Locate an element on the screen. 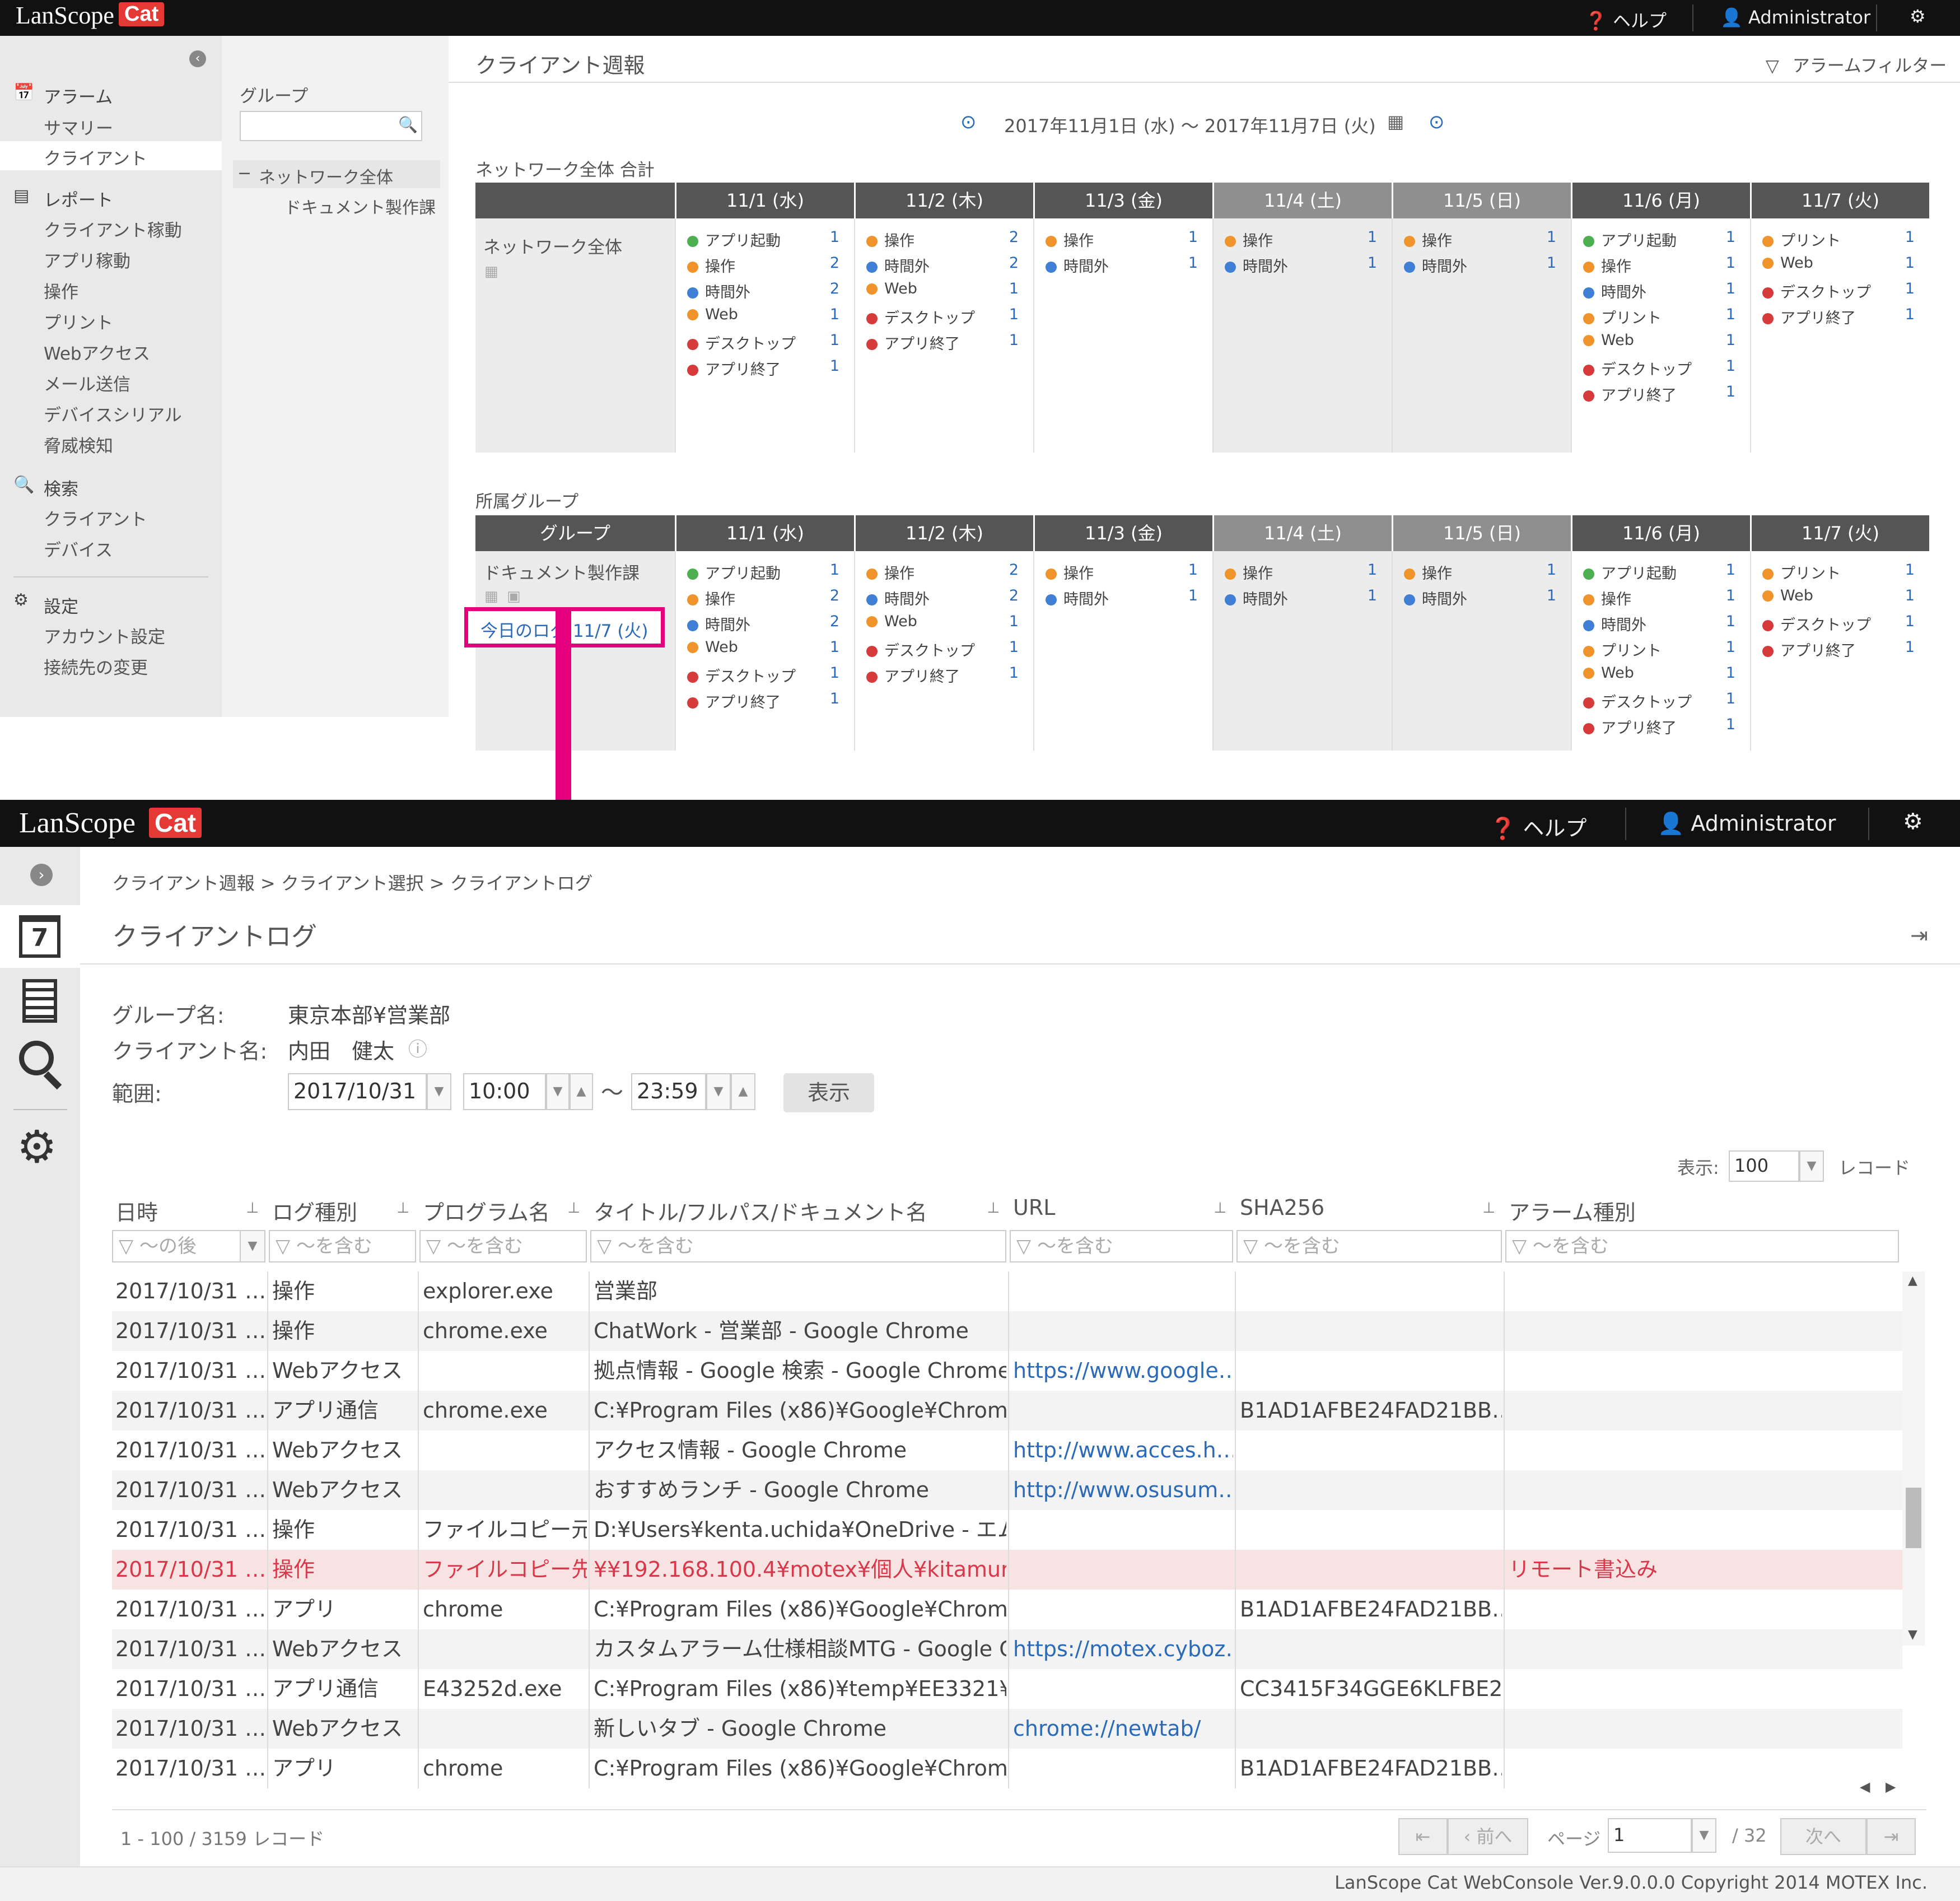 This screenshot has width=1960, height=1901. sidebar-head-settings: 設定 is located at coordinates (61, 605).